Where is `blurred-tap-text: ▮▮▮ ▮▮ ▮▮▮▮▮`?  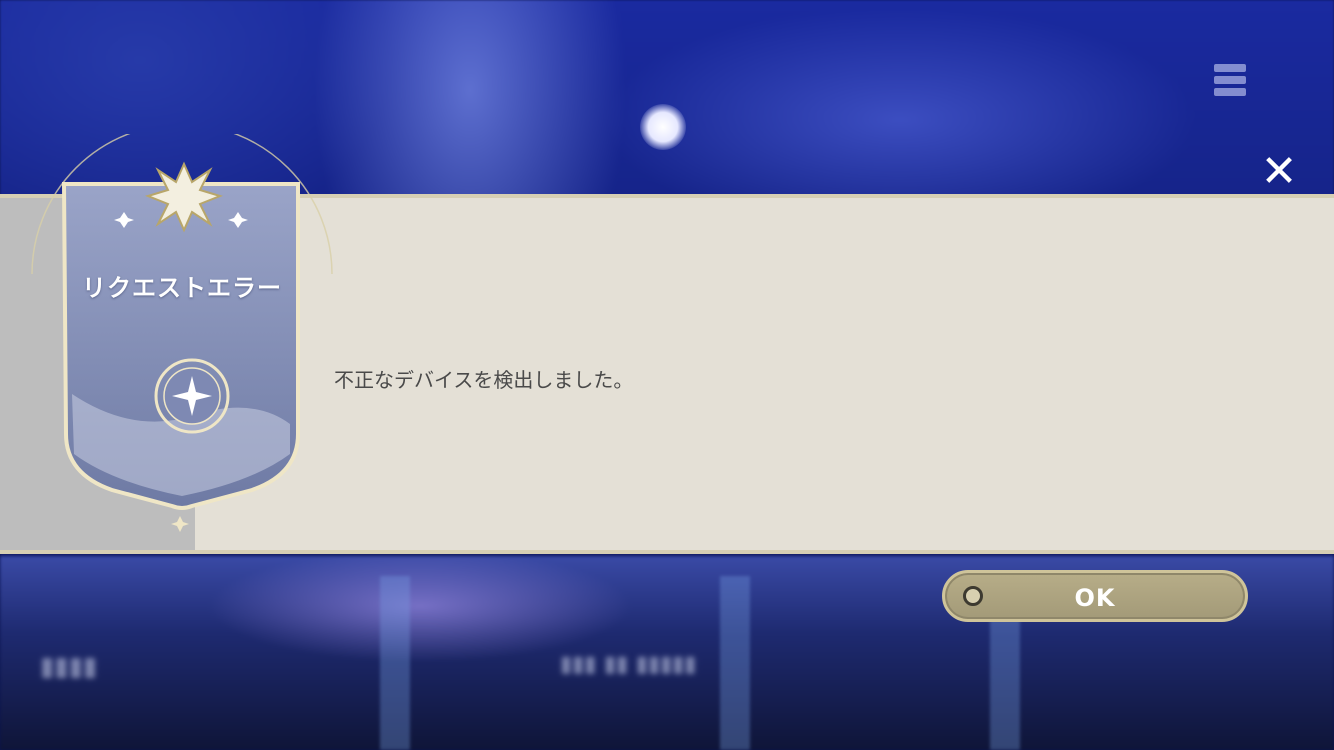 blurred-tap-text: ▮▮▮ ▮▮ ▮▮▮▮▮ is located at coordinates (628, 664).